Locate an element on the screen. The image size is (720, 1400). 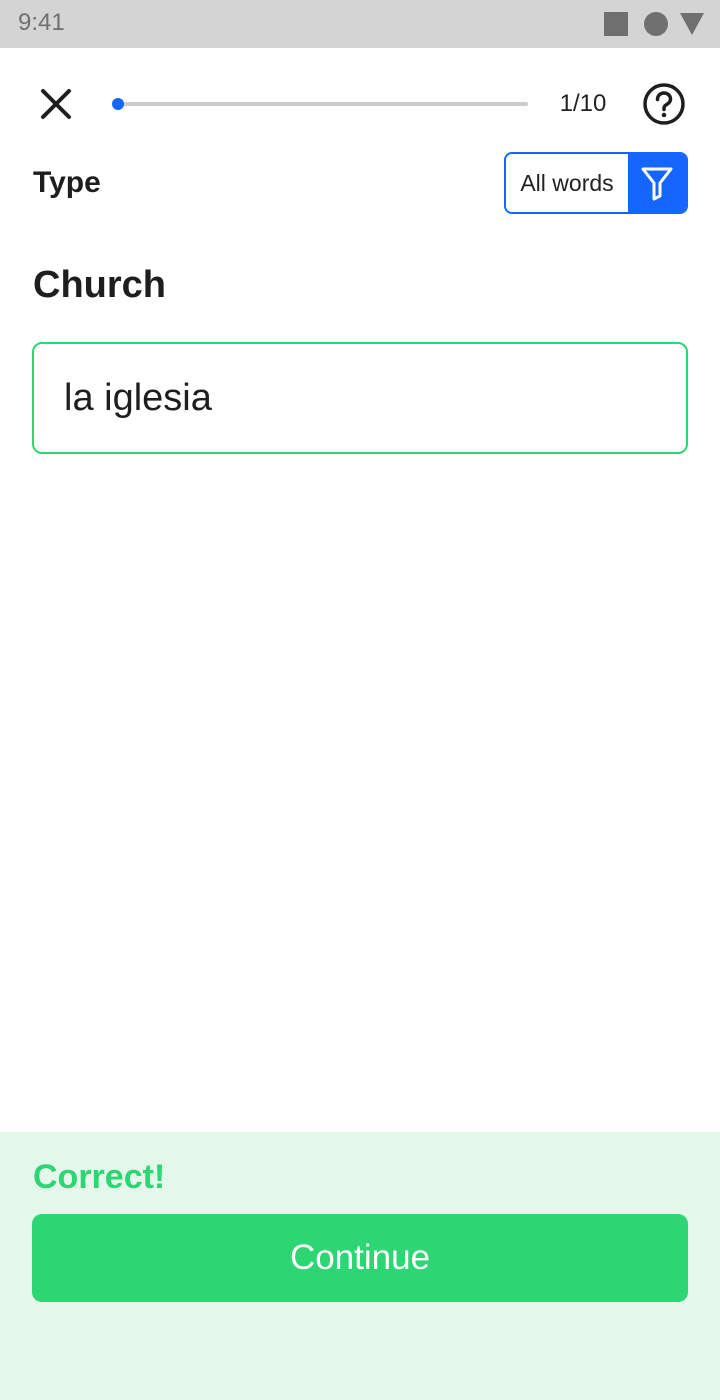
question-circle-icon is located at coordinates (664, 104).